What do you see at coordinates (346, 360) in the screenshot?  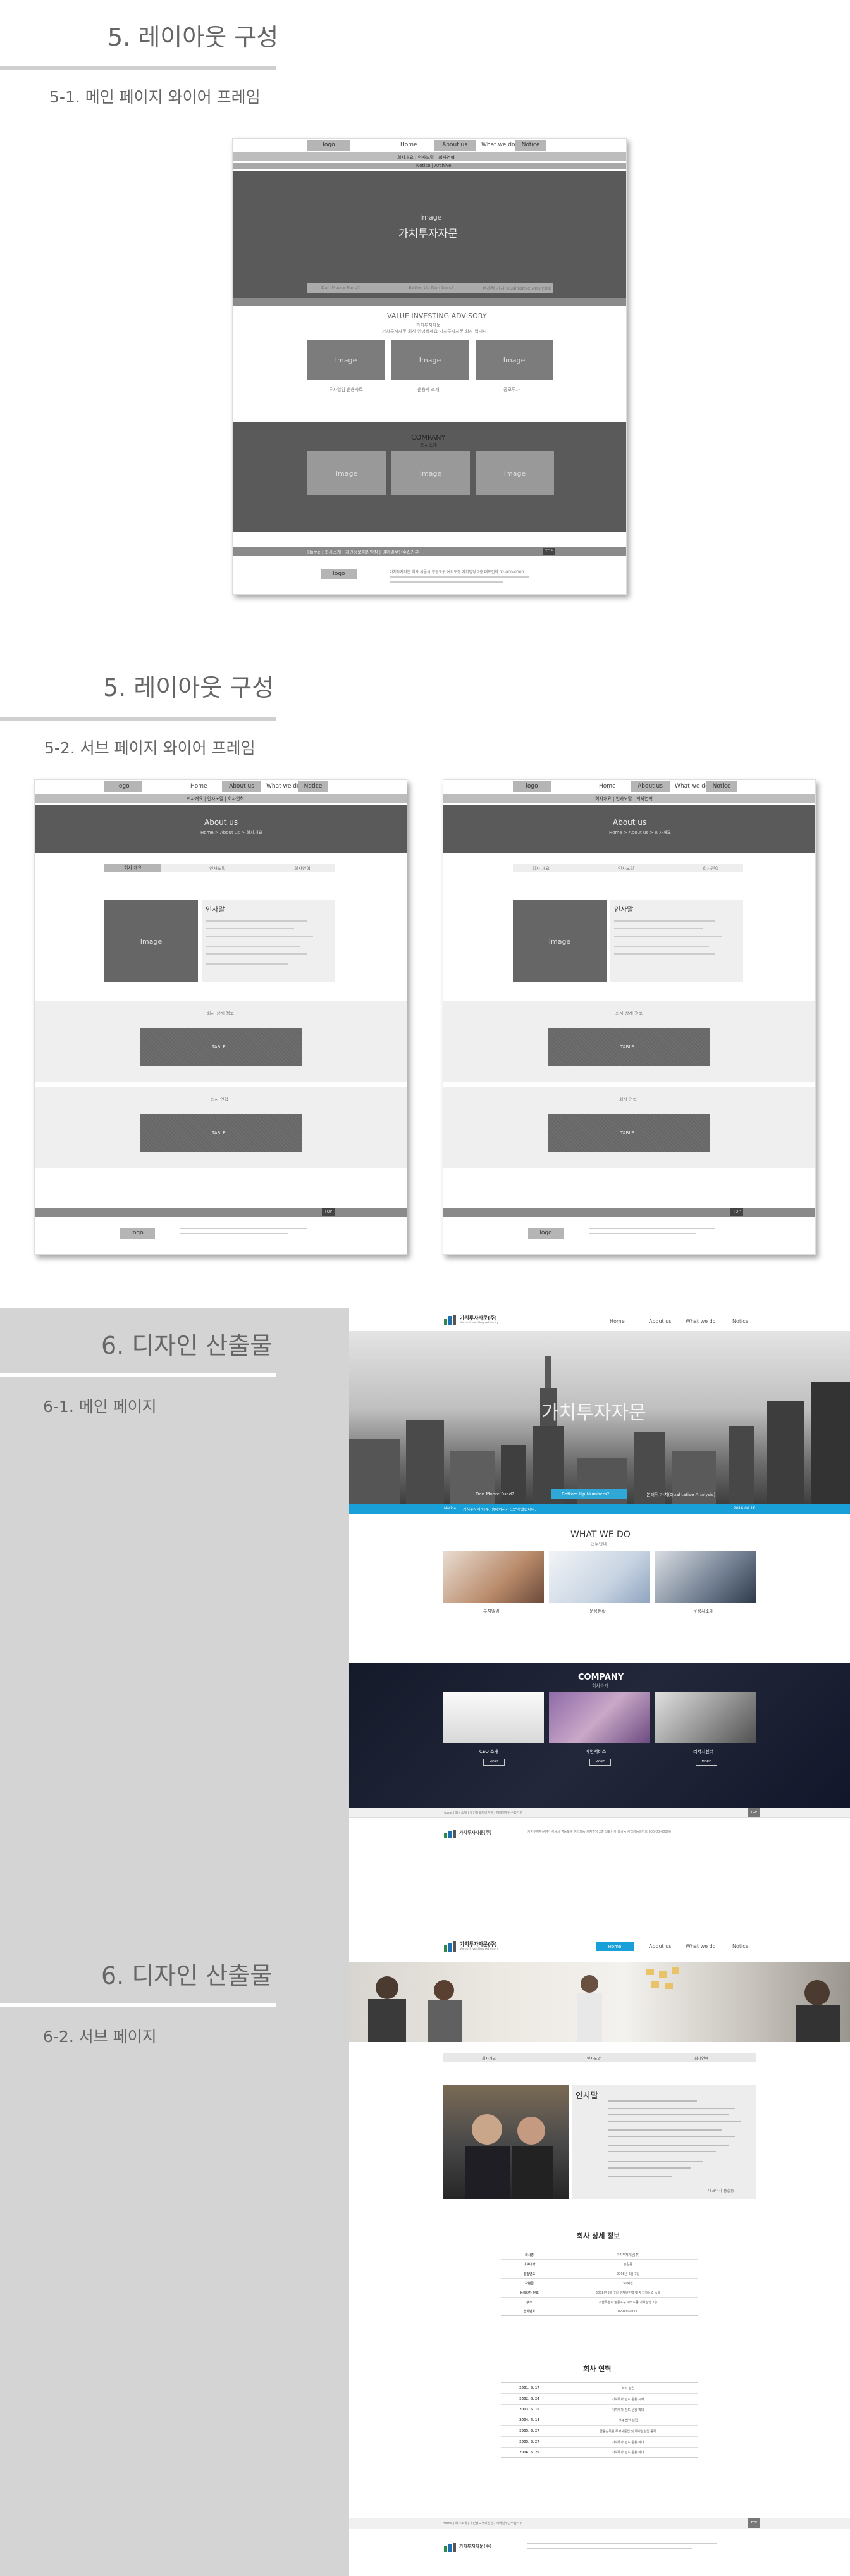 I see `wf-card-1-image: Image` at bounding box center [346, 360].